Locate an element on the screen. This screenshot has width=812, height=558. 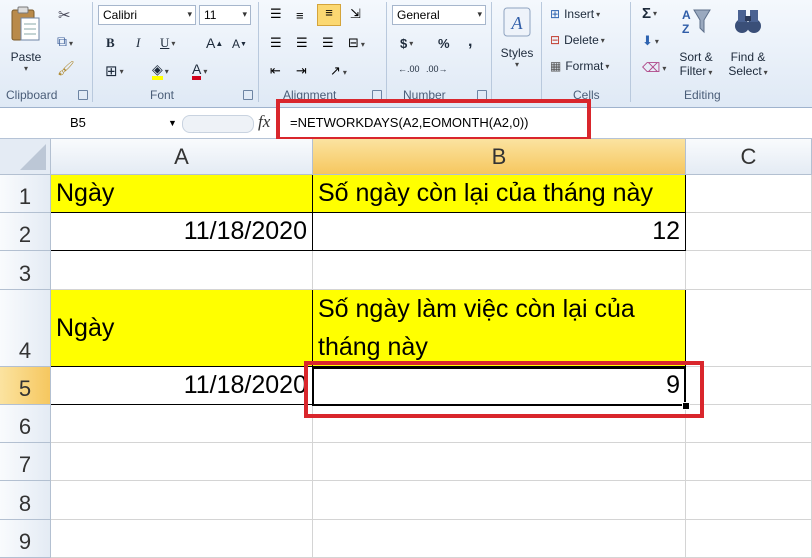
row-header-7: 7 is located at coordinates (25, 462).